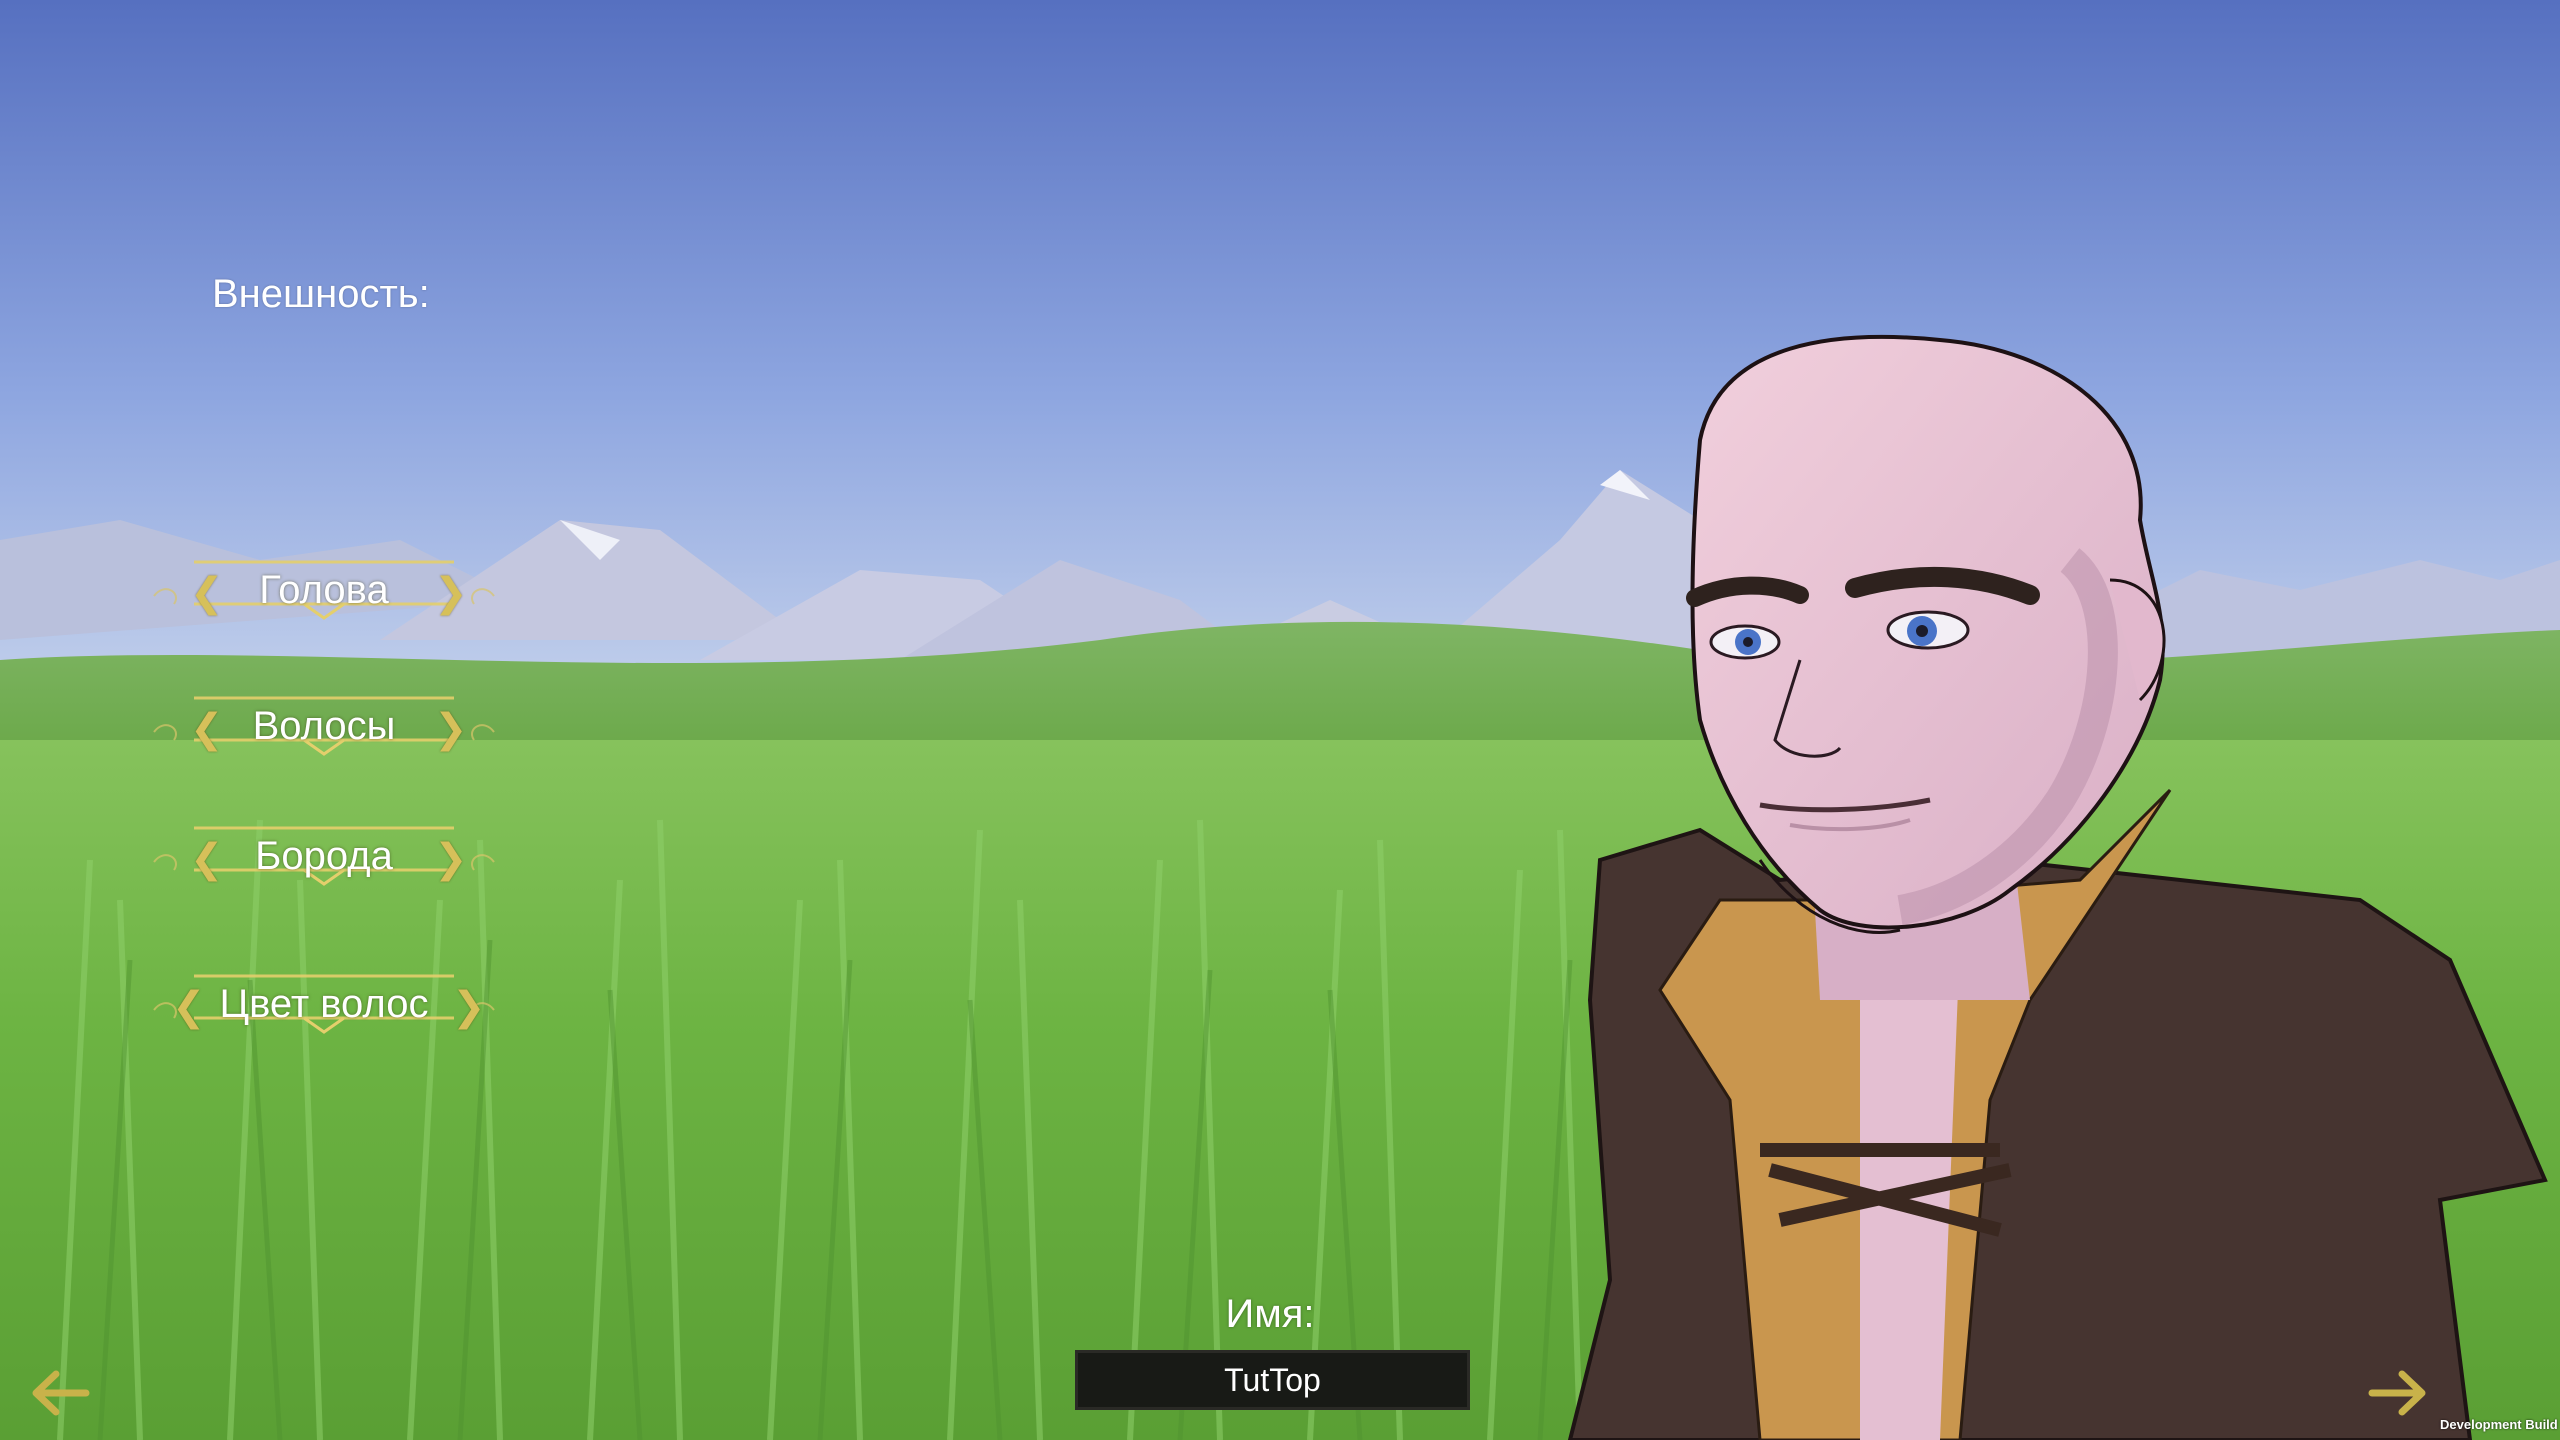  I want to click on next-arrow-icon, so click(2399, 1393).